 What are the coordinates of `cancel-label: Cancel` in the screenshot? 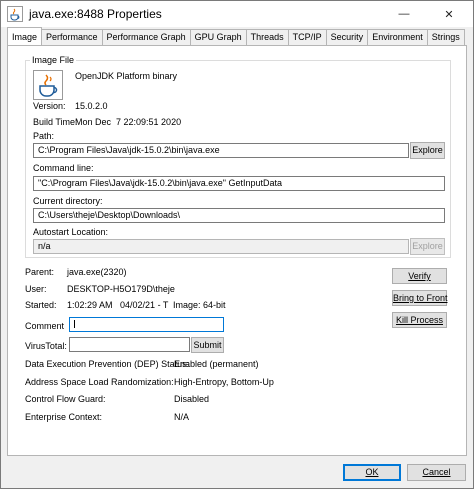 It's located at (436, 472).